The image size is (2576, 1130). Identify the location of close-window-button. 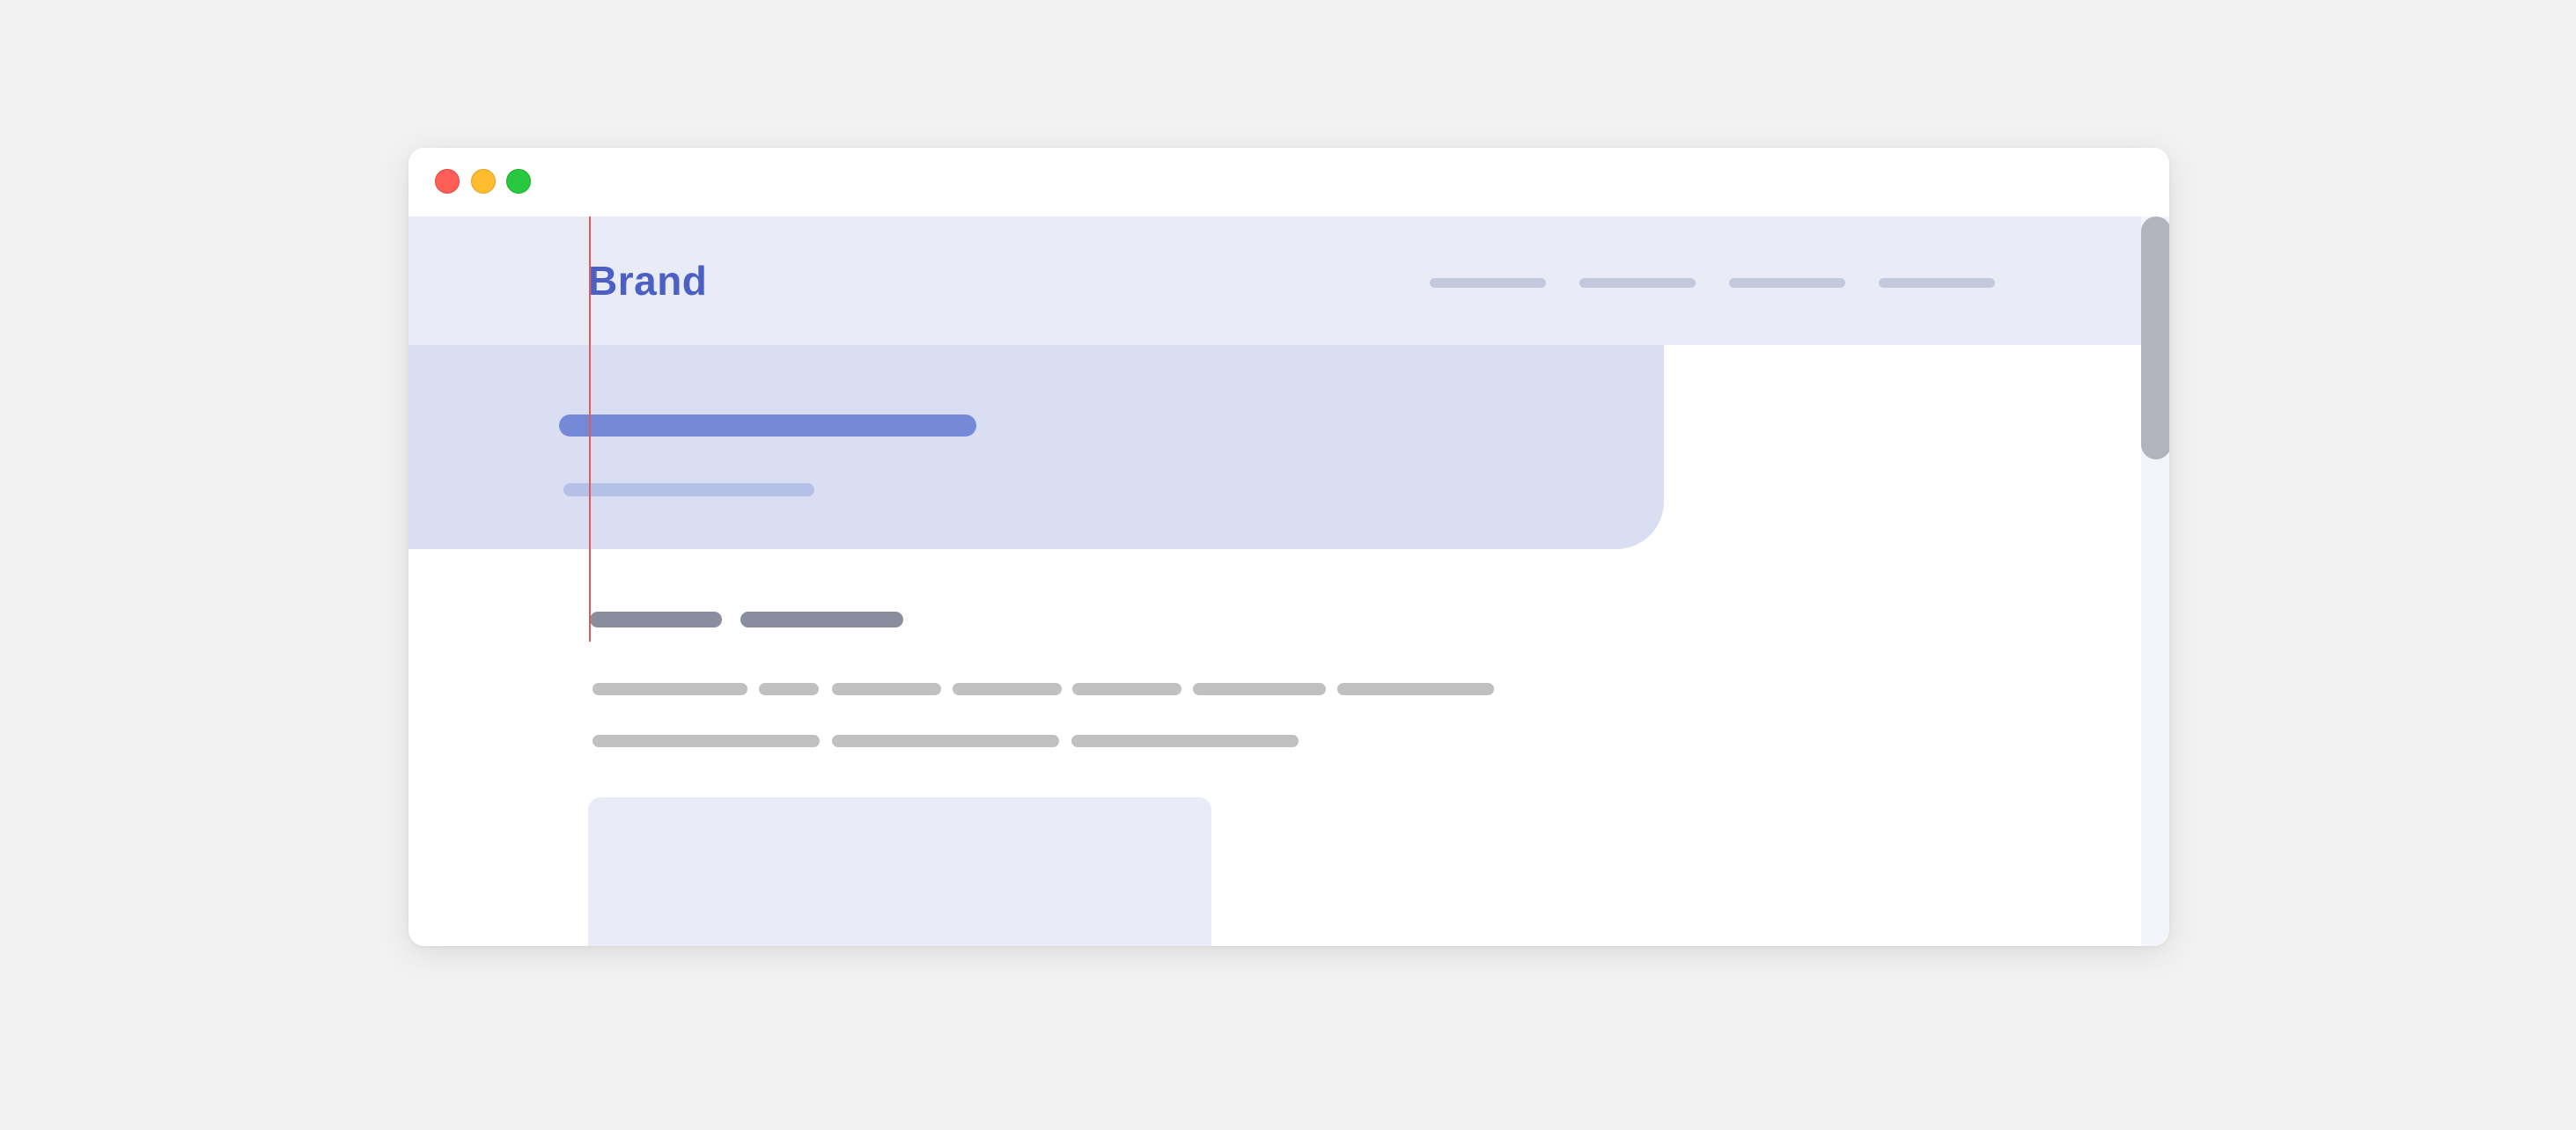
(448, 181).